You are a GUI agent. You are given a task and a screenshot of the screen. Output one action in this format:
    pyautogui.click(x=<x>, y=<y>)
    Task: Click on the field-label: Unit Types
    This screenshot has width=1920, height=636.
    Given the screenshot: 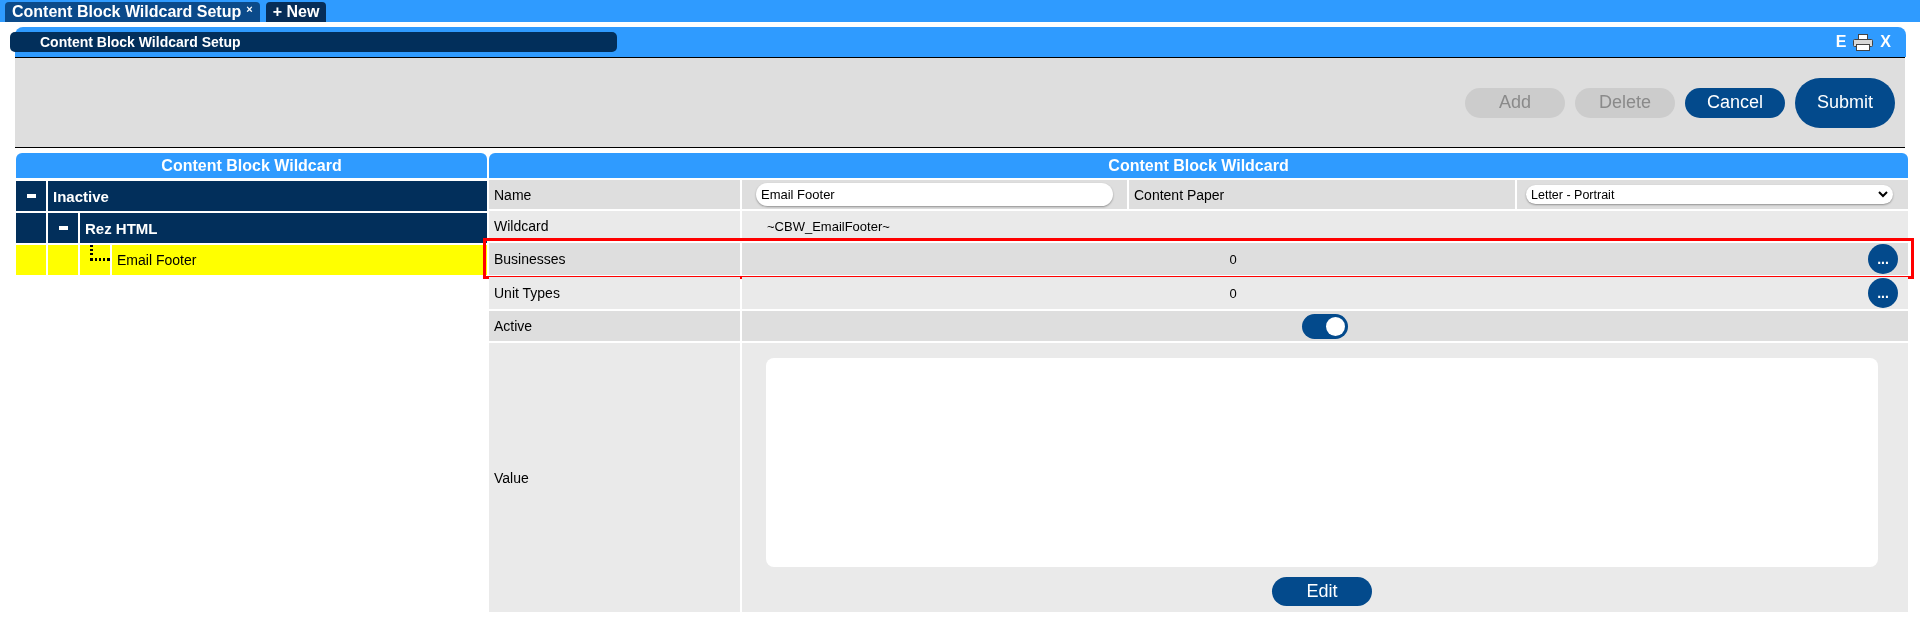 What is the action you would take?
    pyautogui.click(x=614, y=293)
    